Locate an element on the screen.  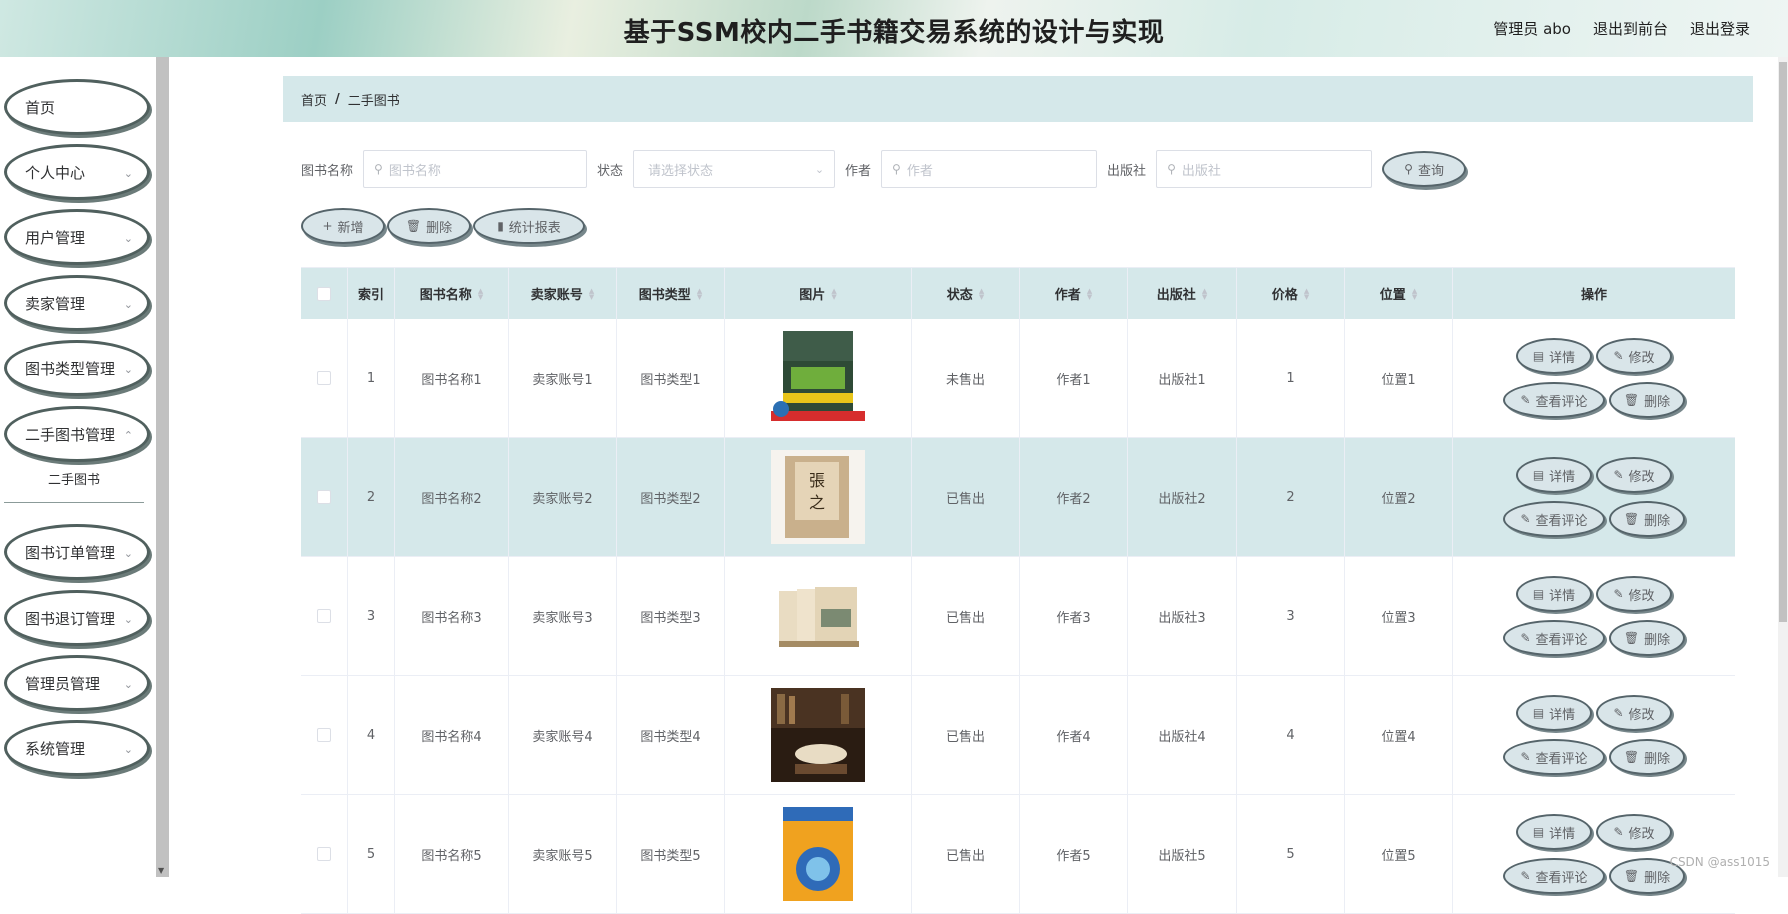
cell-price: 3 is located at coordinates (1291, 616).